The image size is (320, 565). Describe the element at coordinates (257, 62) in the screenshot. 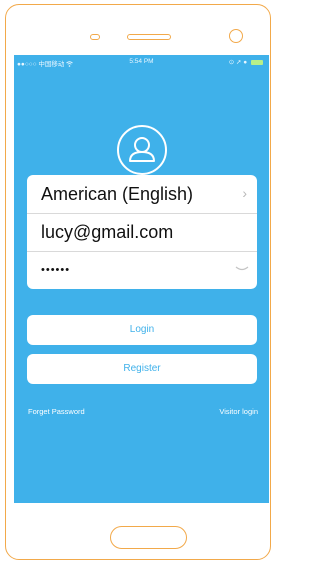

I see `battery-icon` at that location.